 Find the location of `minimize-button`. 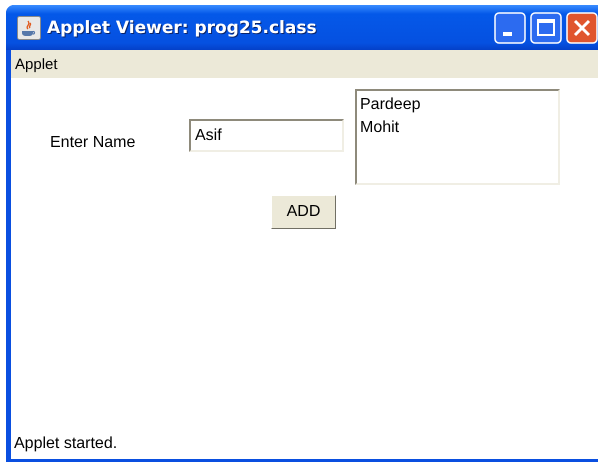

minimize-button is located at coordinates (510, 28).